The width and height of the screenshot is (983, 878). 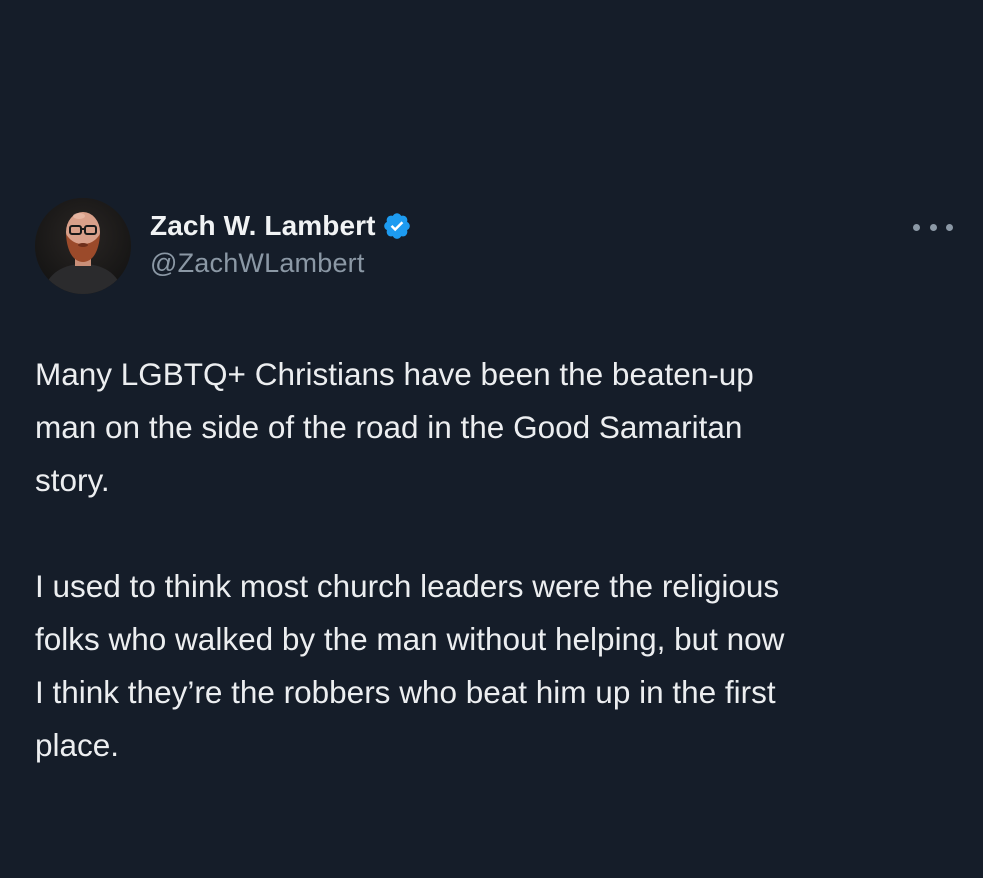 I want to click on name-row: Zach W. Lambert, so click(x=281, y=226).